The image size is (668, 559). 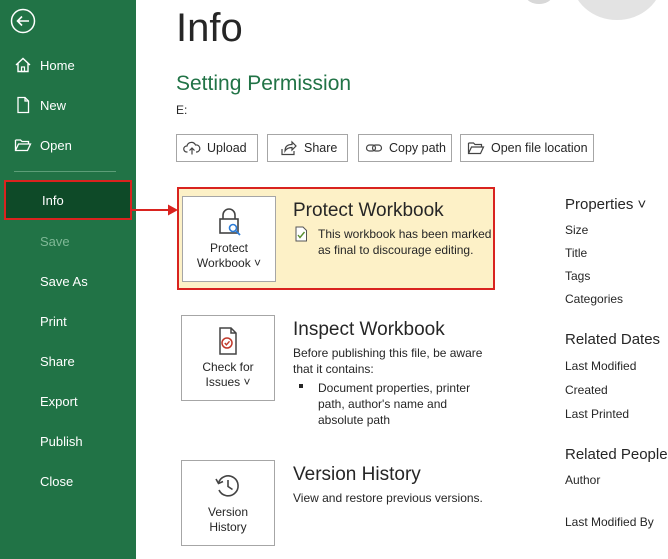 What do you see at coordinates (594, 299) in the screenshot?
I see `property-categories-label: Categories` at bounding box center [594, 299].